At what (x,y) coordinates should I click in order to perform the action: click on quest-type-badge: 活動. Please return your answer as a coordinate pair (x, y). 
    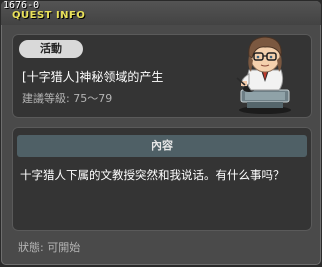
    Looking at the image, I should click on (51, 49).